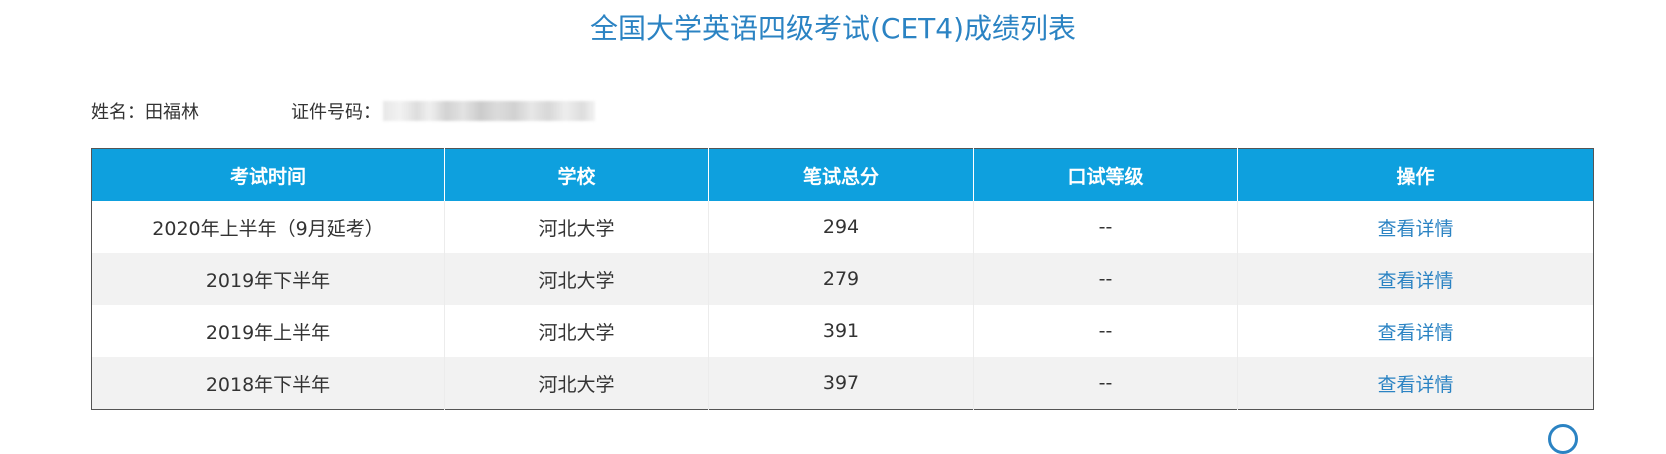  I want to click on header-school: 学校, so click(576, 174).